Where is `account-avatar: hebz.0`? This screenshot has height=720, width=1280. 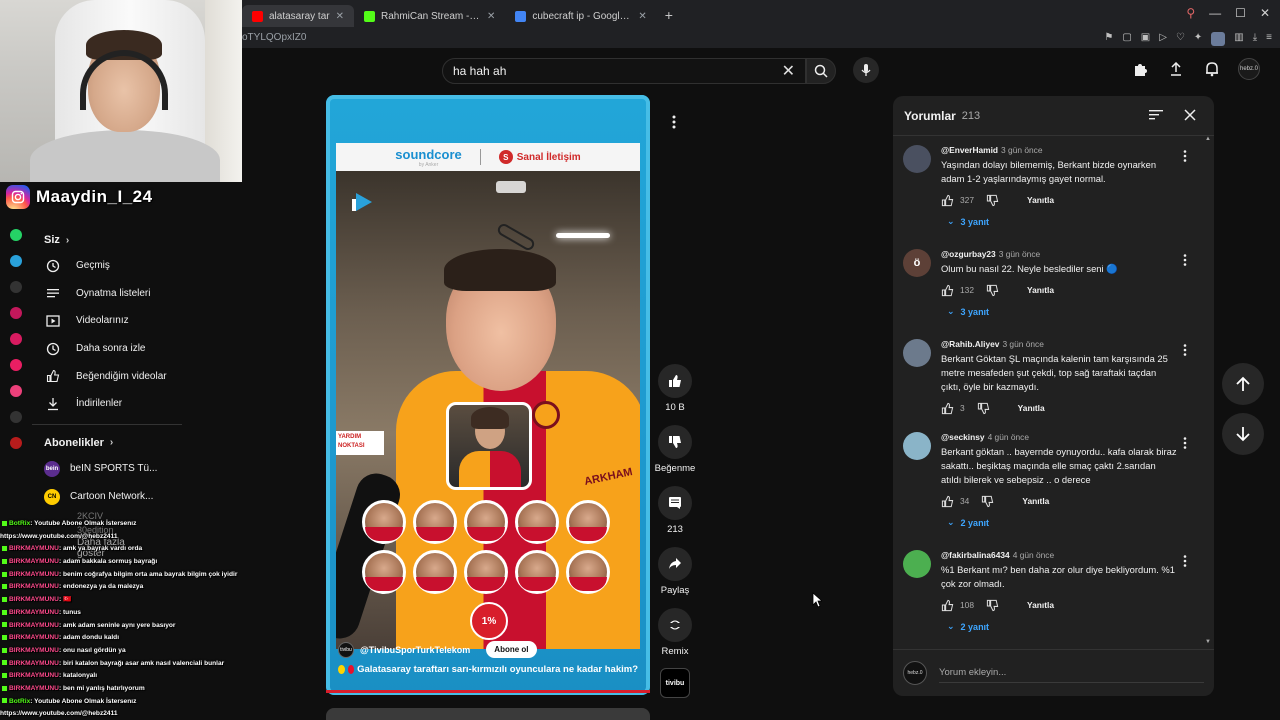 account-avatar: hebz.0 is located at coordinates (1249, 69).